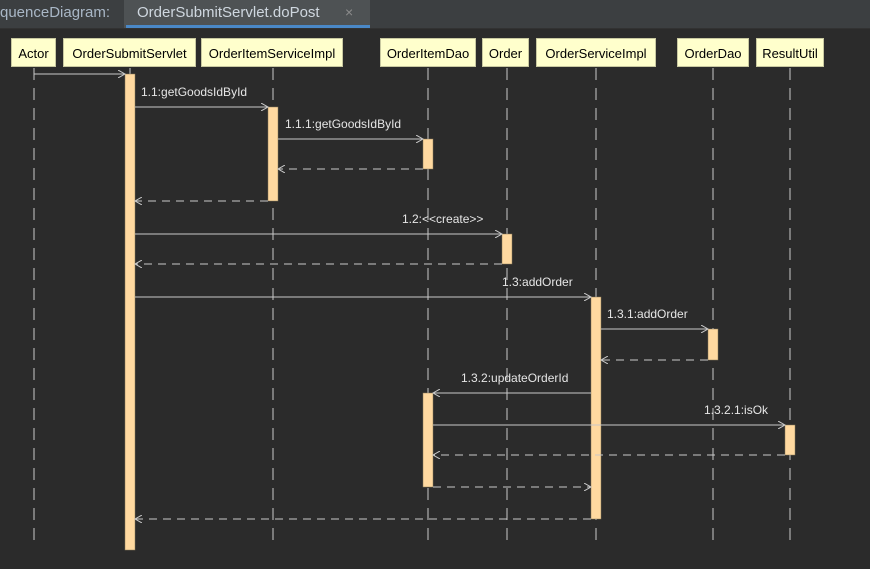  I want to click on message-label-1-3-2-1: 1.3.2.1:isOk, so click(736, 410).